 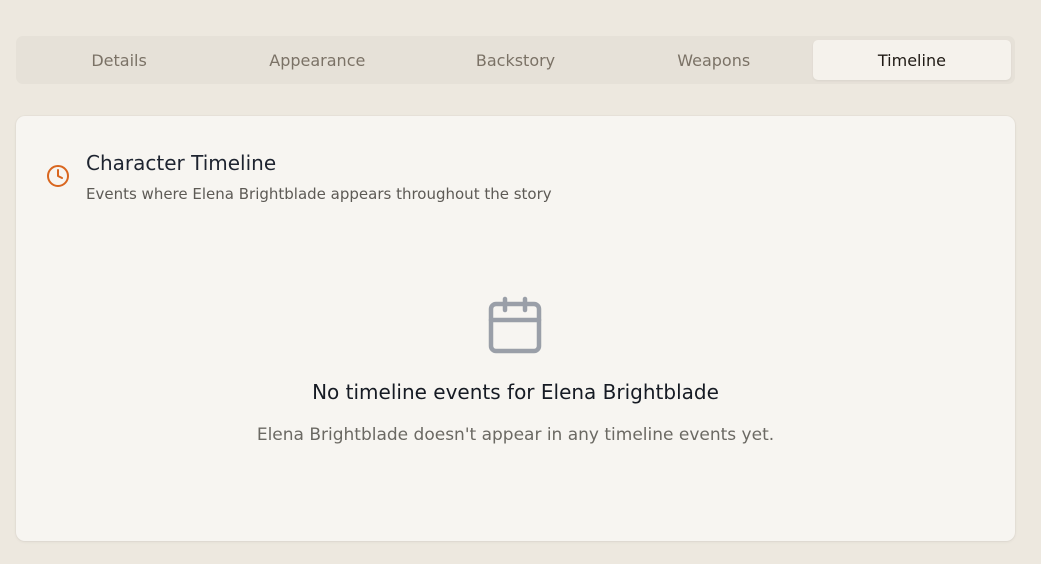 I want to click on empty-state-title: No timeline events for Elena Brightblade, so click(x=515, y=392).